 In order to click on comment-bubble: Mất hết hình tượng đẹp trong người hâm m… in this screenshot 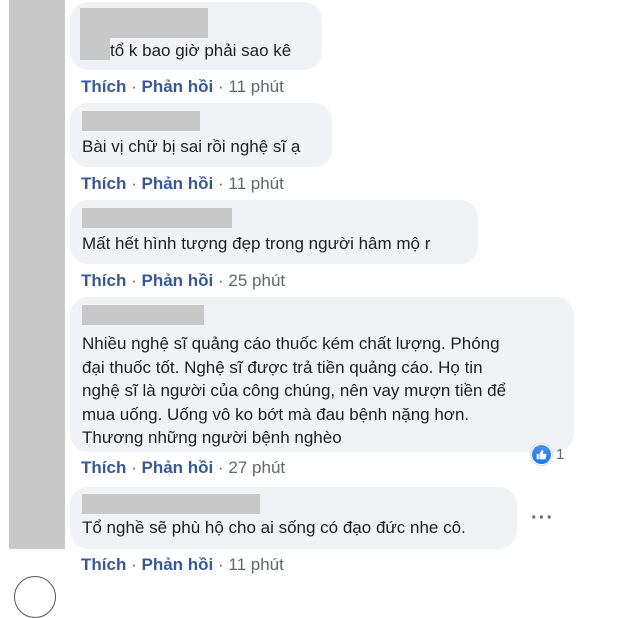, I will do `click(274, 232)`.